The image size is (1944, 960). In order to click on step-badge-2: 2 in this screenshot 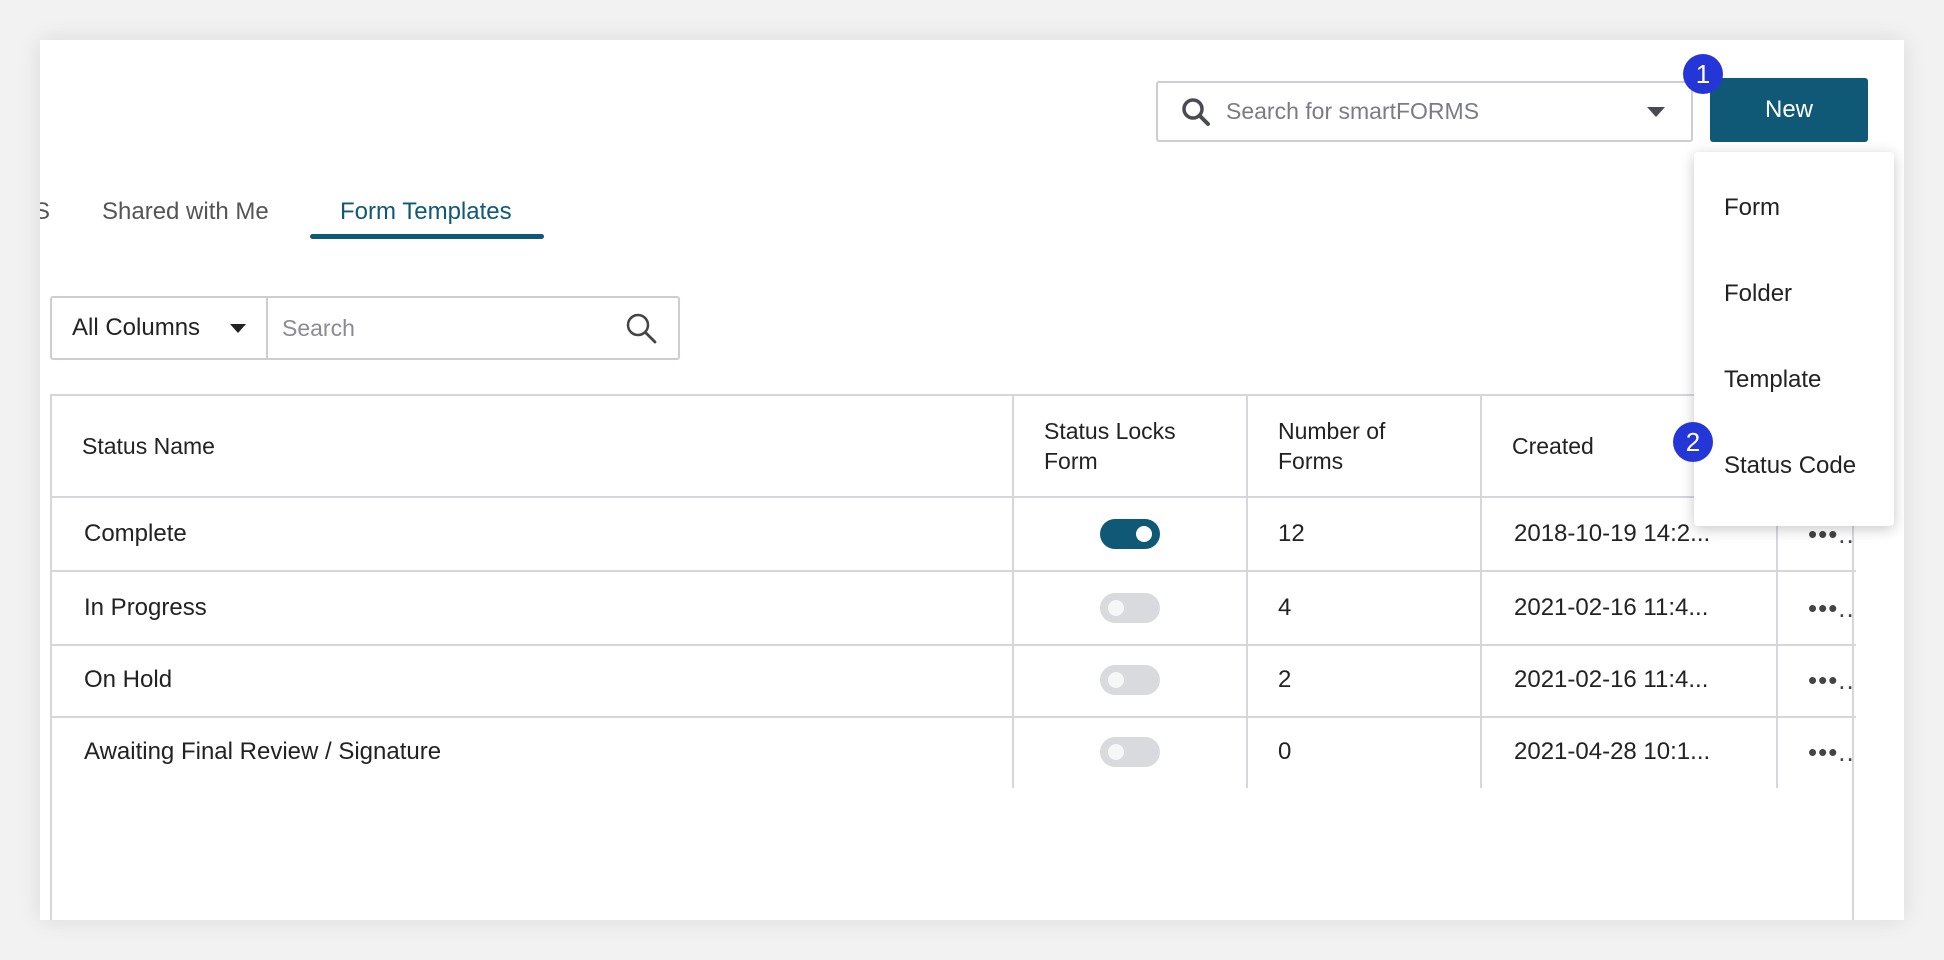, I will do `click(1693, 442)`.